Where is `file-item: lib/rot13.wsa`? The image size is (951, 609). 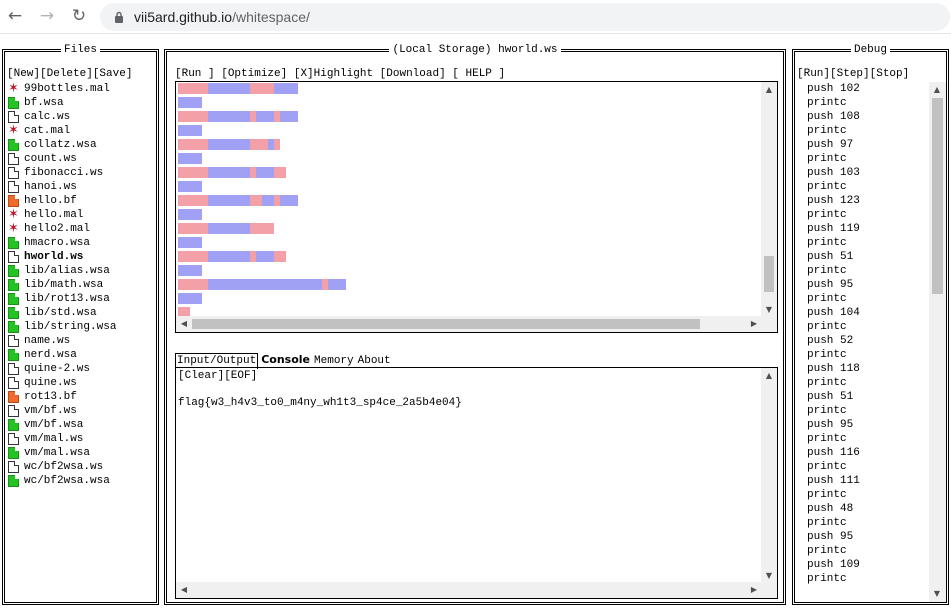 file-item: lib/rot13.wsa is located at coordinates (83, 299).